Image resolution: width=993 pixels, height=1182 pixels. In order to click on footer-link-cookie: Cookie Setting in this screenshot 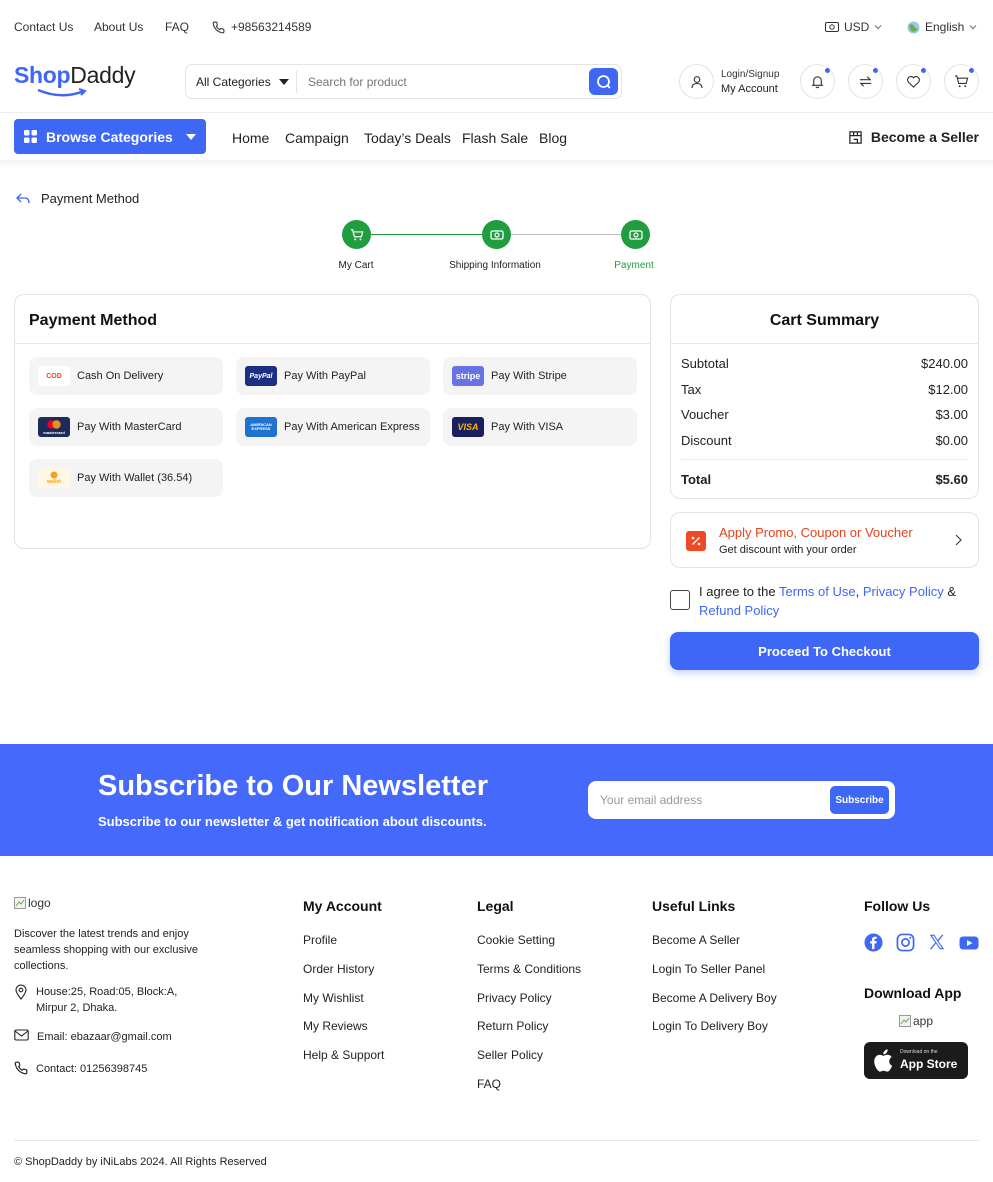, I will do `click(516, 940)`.